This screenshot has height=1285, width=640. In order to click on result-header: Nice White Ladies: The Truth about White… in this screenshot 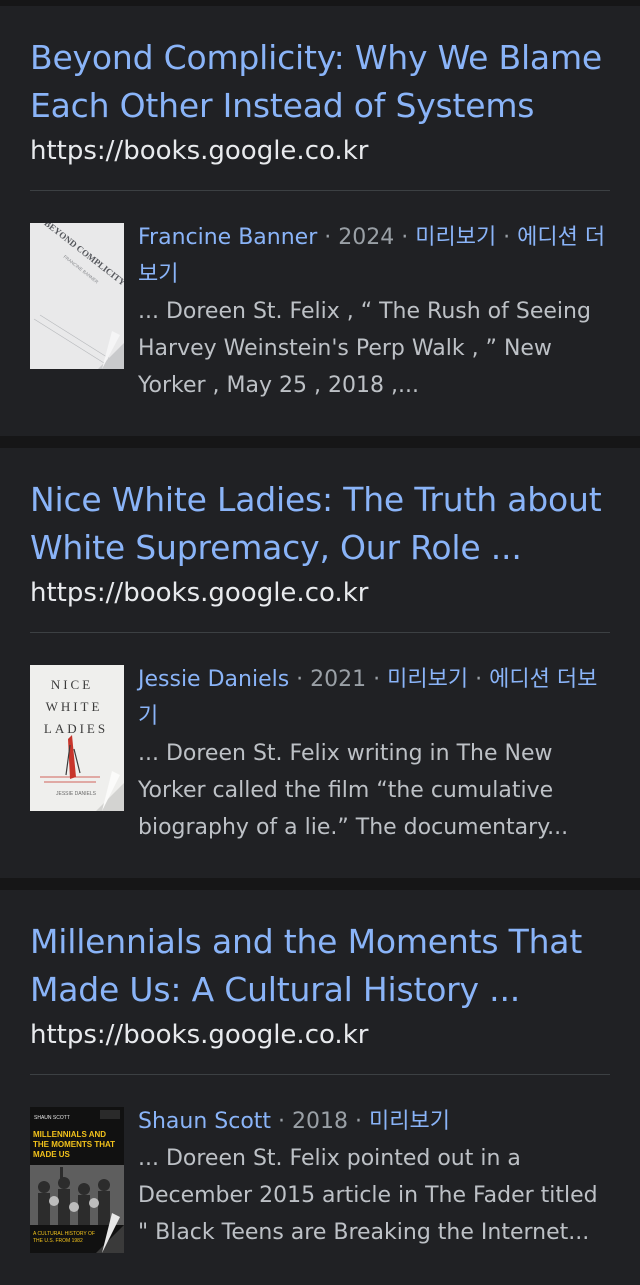, I will do `click(320, 540)`.